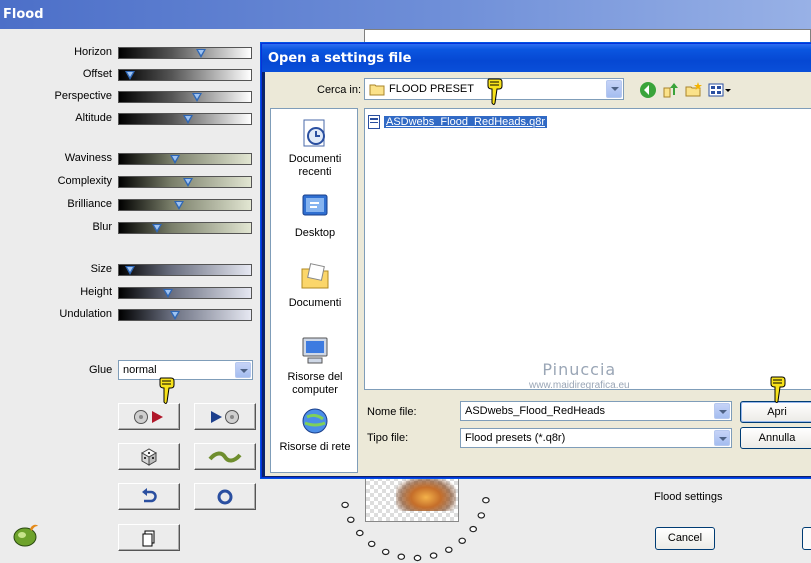 This screenshot has height=563, width=811. What do you see at coordinates (88, 158) in the screenshot?
I see `slider-label: Waviness` at bounding box center [88, 158].